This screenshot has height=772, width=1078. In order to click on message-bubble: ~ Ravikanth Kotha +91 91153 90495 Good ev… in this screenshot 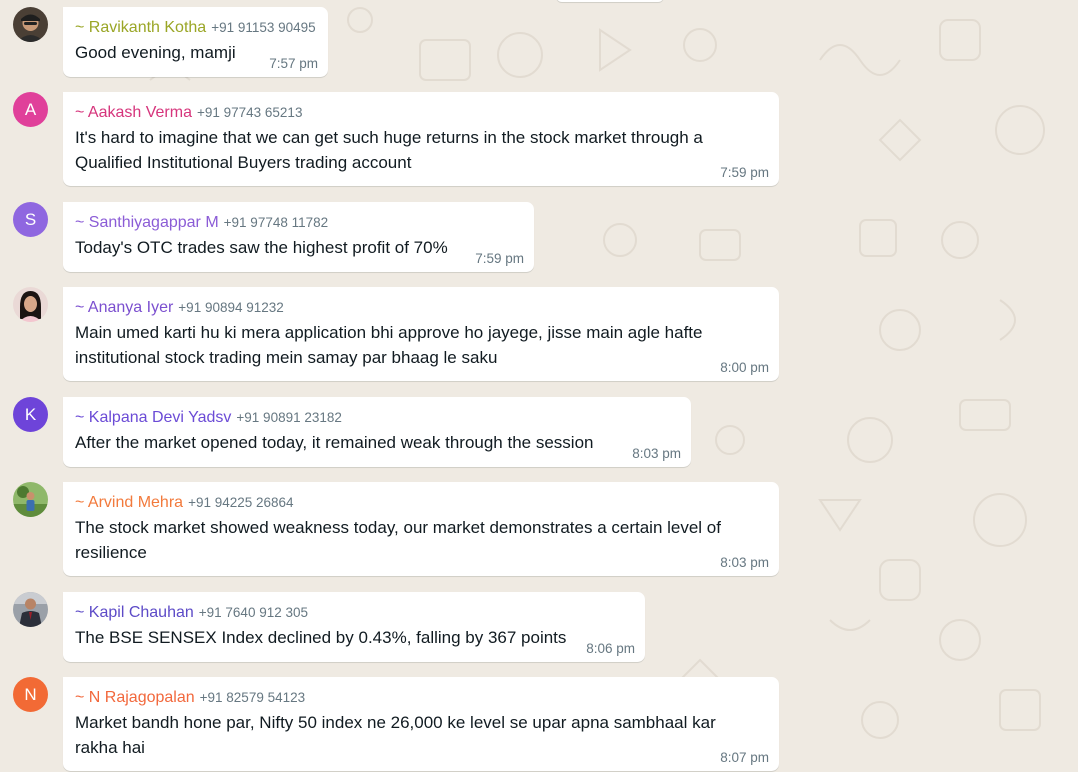, I will do `click(195, 42)`.